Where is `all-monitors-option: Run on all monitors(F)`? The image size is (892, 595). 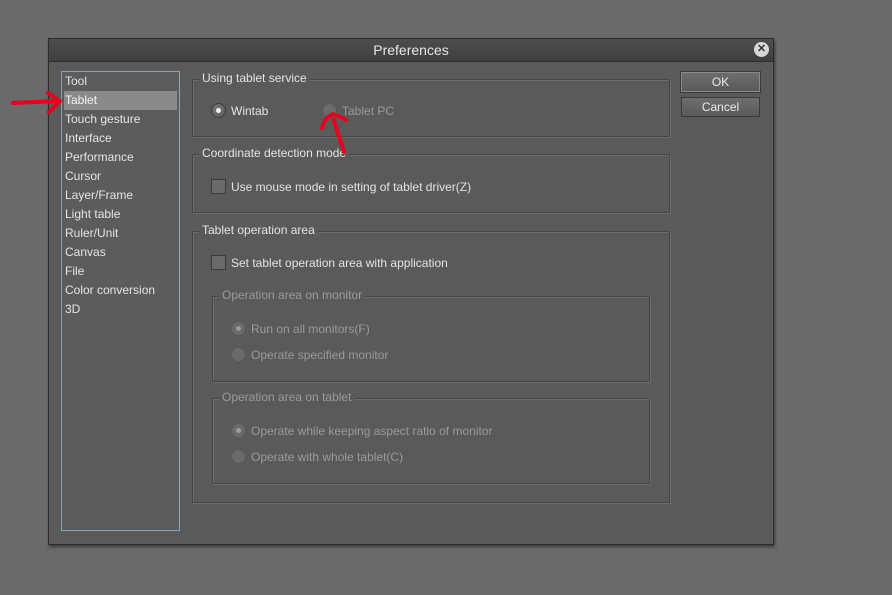
all-monitors-option: Run on all monitors(F) is located at coordinates (300, 328).